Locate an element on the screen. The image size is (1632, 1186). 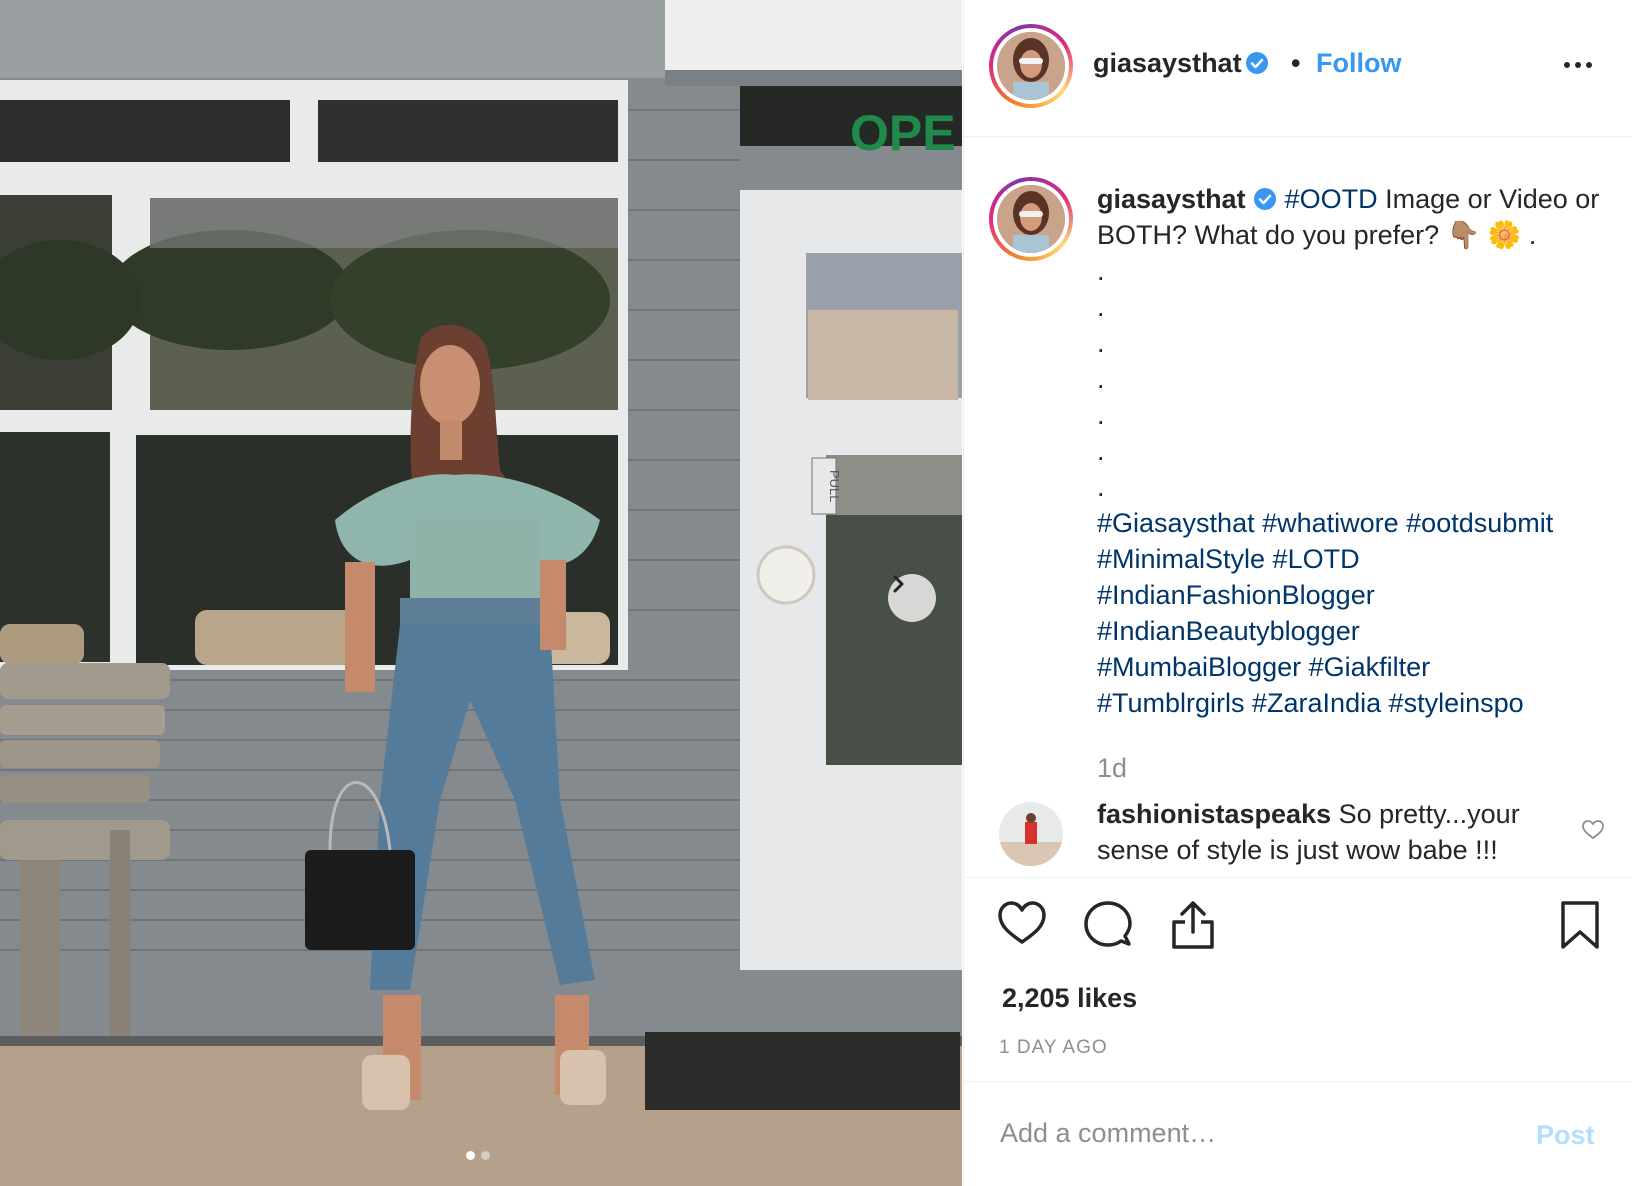
hashtag-line: #Tumblrgirls #ZaraIndia #styleinspo is located at coordinates (1352, 703).